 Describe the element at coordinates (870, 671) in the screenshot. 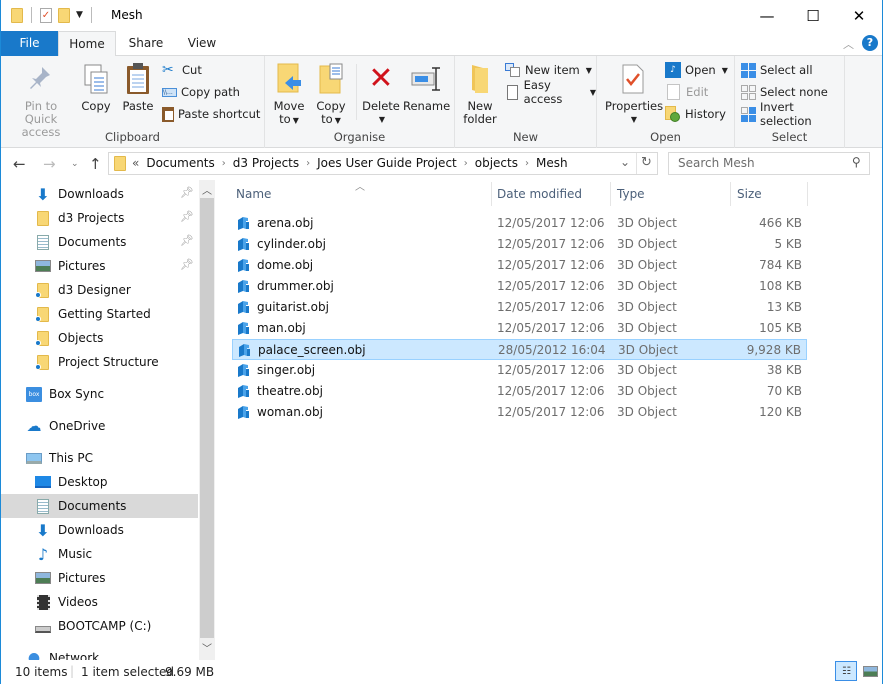

I see `large-icons-view-button` at that location.